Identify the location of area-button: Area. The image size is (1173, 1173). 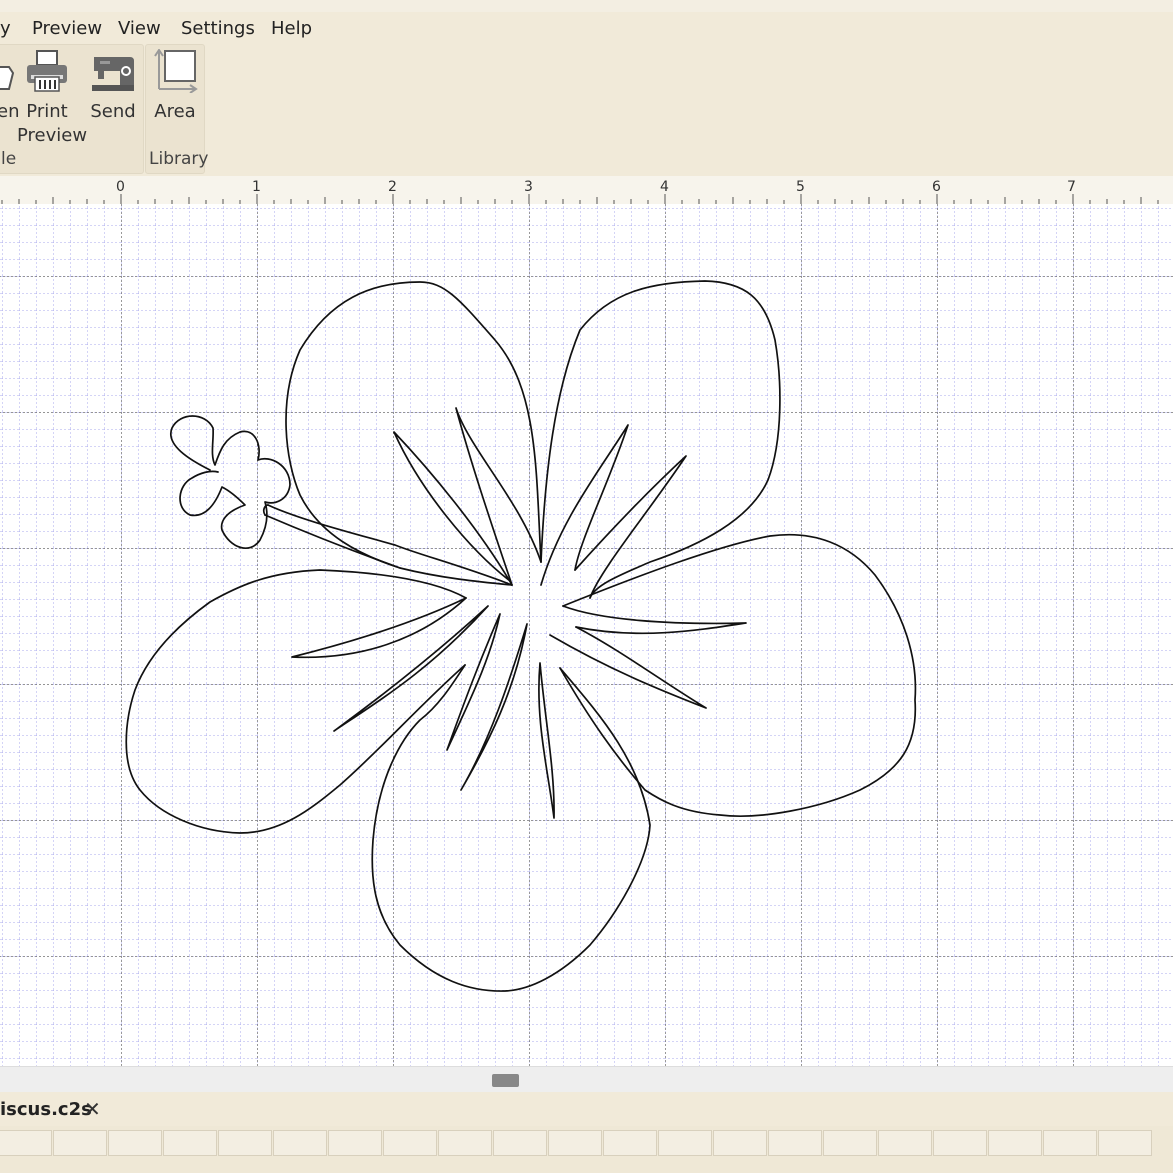
(175, 86).